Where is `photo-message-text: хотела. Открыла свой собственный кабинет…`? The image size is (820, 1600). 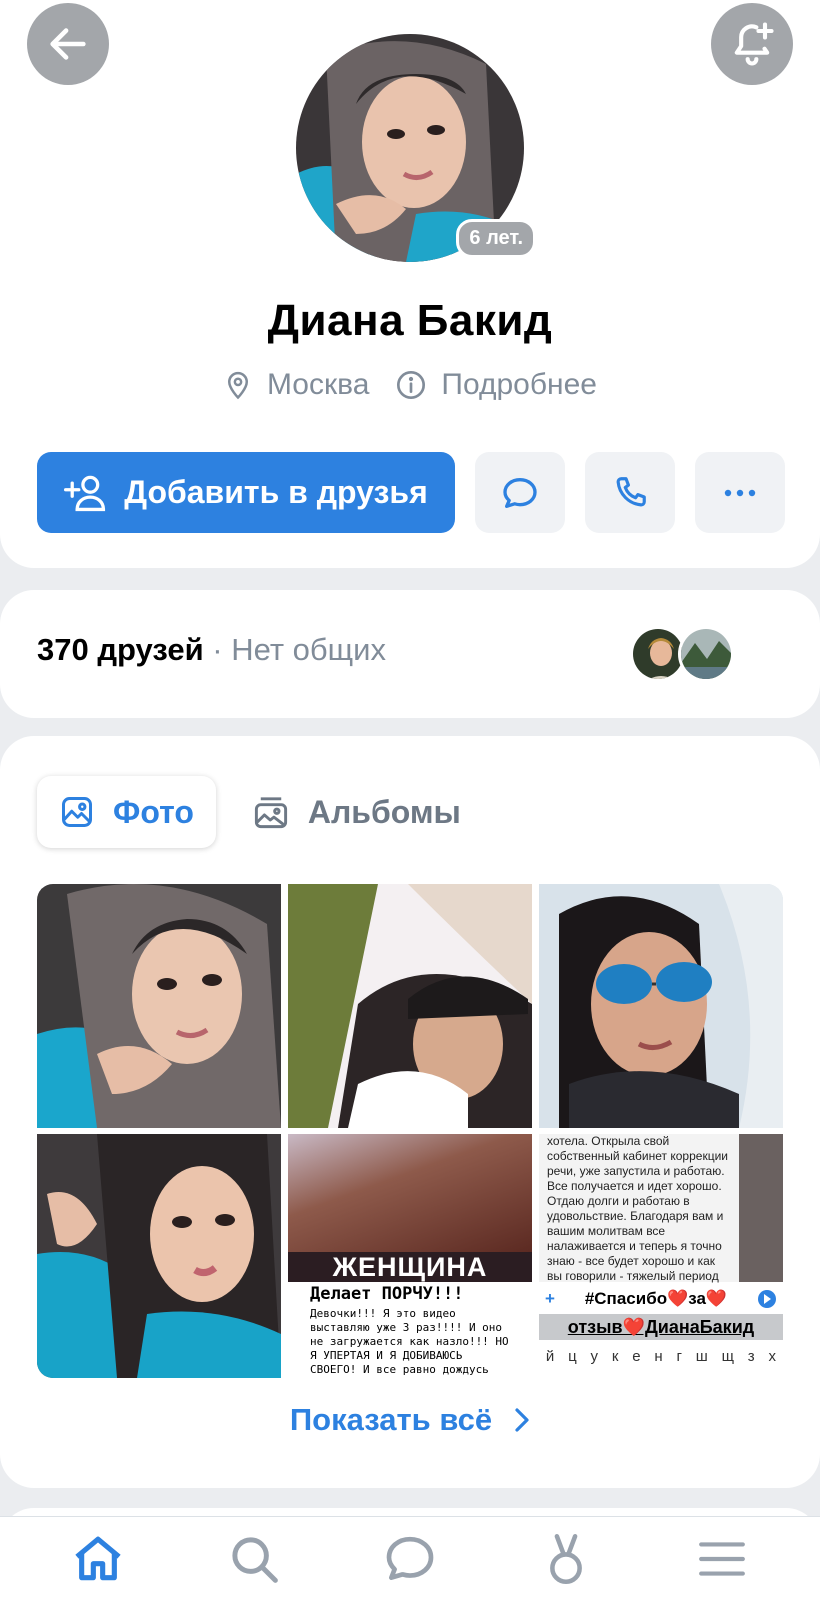
photo-message-text: хотела. Открыла свой собственный кабинет… is located at coordinates (639, 1208).